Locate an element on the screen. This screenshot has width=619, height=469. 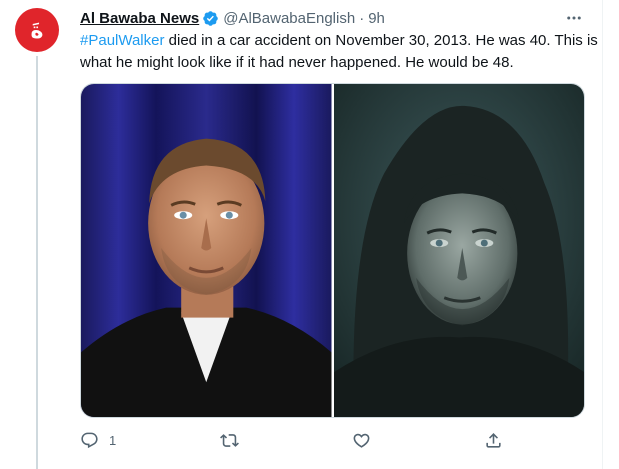
timestamp: 9h is located at coordinates (376, 18).